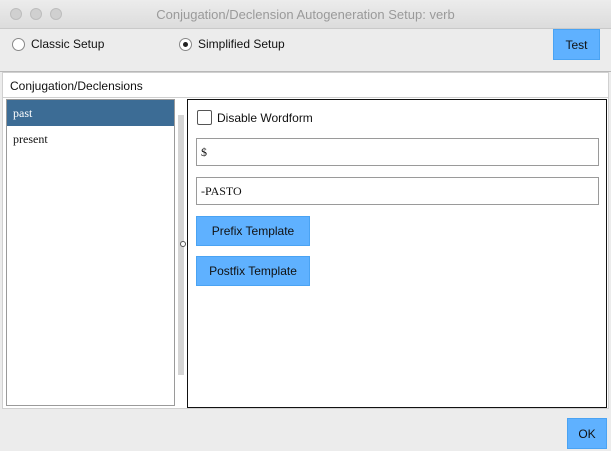 The image size is (611, 451). I want to click on template-field-1: $, so click(397, 152).